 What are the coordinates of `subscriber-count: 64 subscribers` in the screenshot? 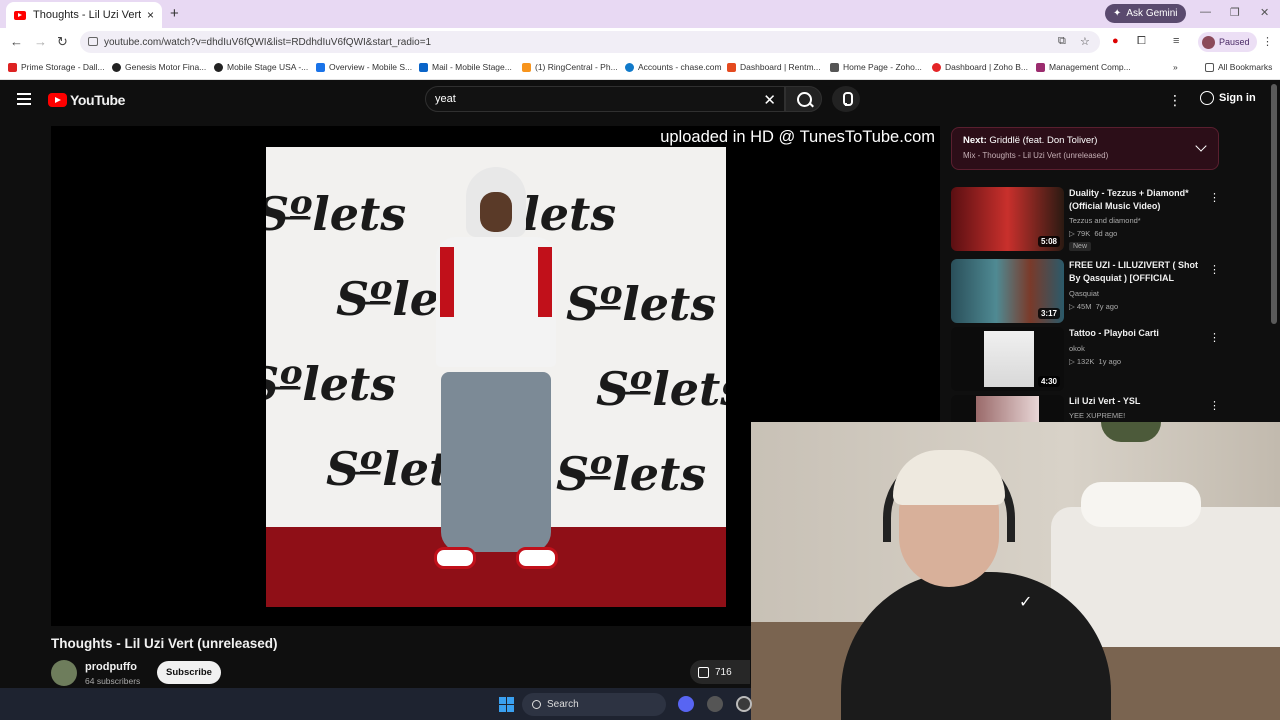 It's located at (113, 681).